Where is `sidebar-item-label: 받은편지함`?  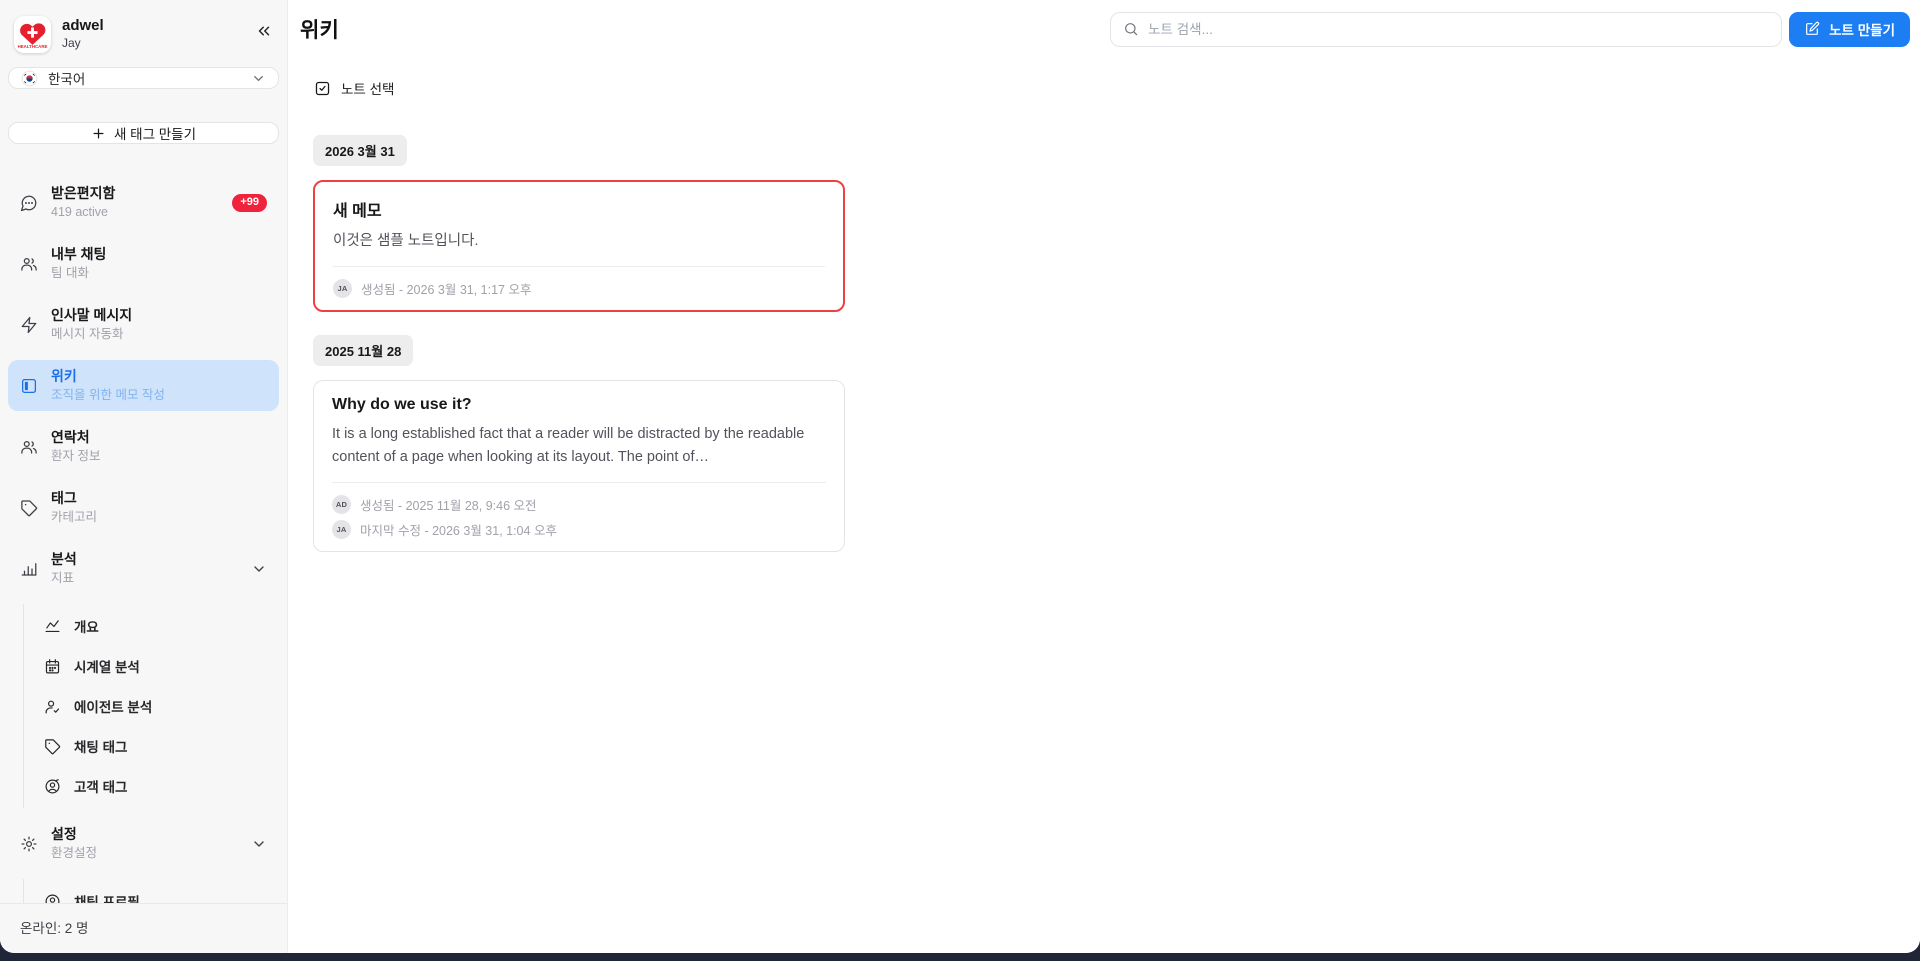
sidebar-item-label: 받은편지함 is located at coordinates (83, 193).